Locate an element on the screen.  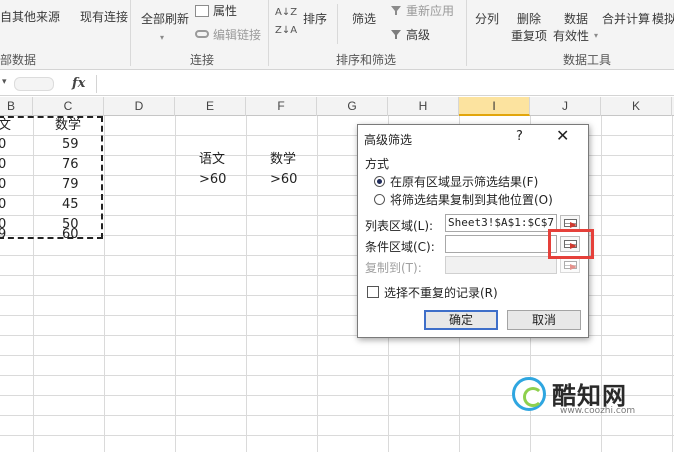
column-header-k: K is located at coordinates (636, 106).